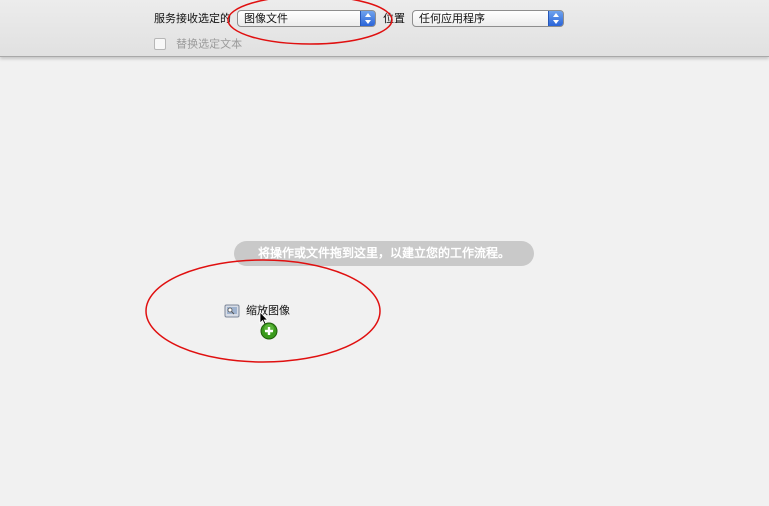  What do you see at coordinates (263, 311) in the screenshot?
I see `annotation-ellipse-drag` at bounding box center [263, 311].